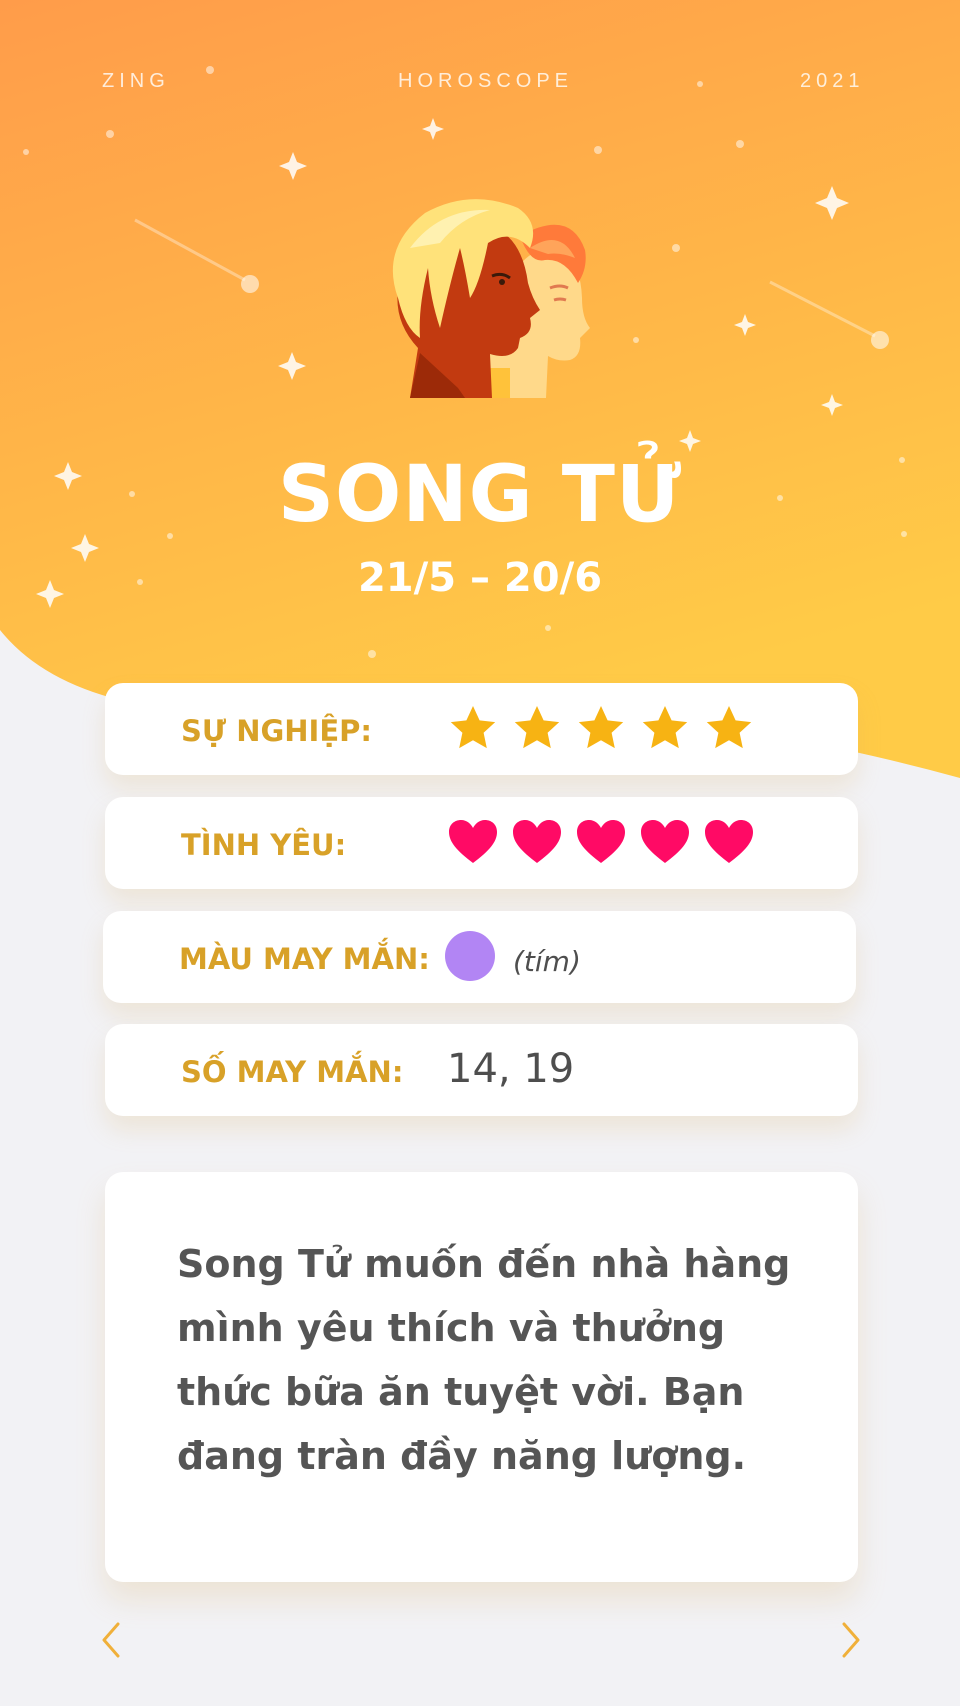  I want to click on prev-button, so click(112, 1640).